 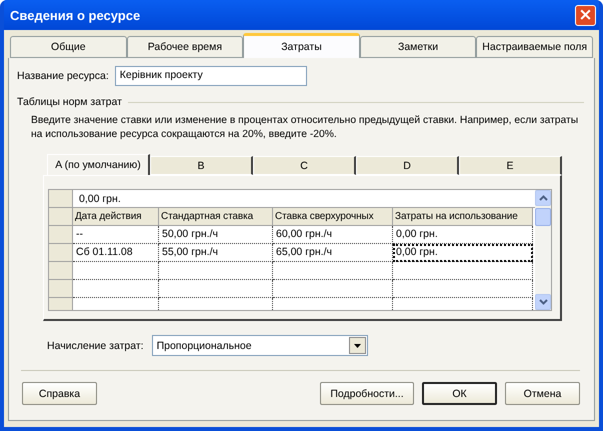 I want to click on table-cell: 60,00 грн./ч, so click(x=333, y=235).